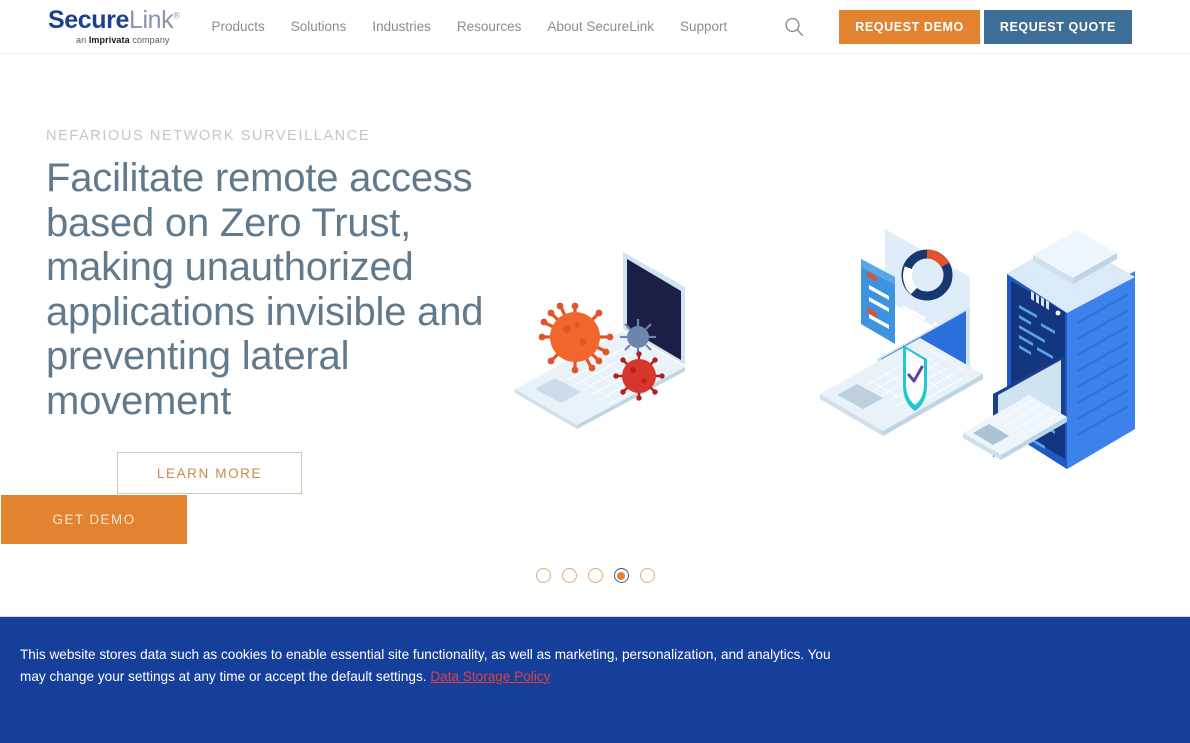 The width and height of the screenshot is (1190, 743). What do you see at coordinates (238, 26) in the screenshot?
I see `nav-item-products: Products` at bounding box center [238, 26].